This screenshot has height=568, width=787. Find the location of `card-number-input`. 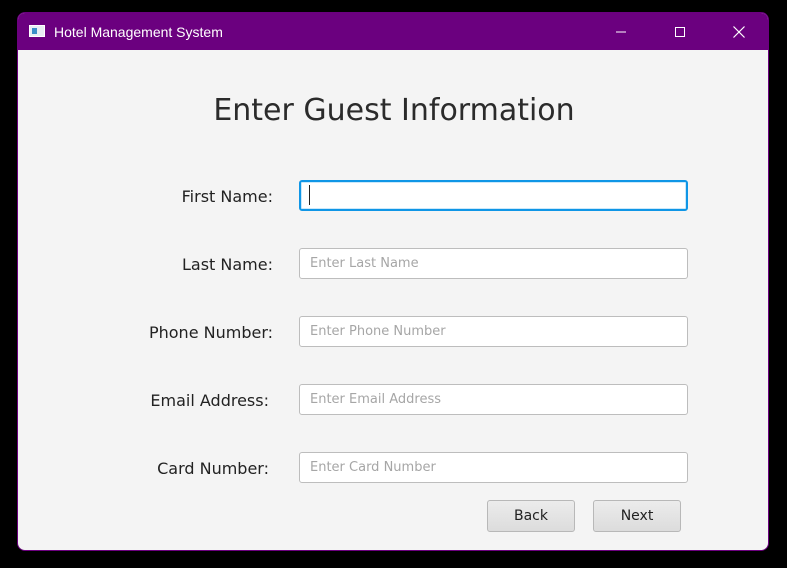

card-number-input is located at coordinates (493, 467).